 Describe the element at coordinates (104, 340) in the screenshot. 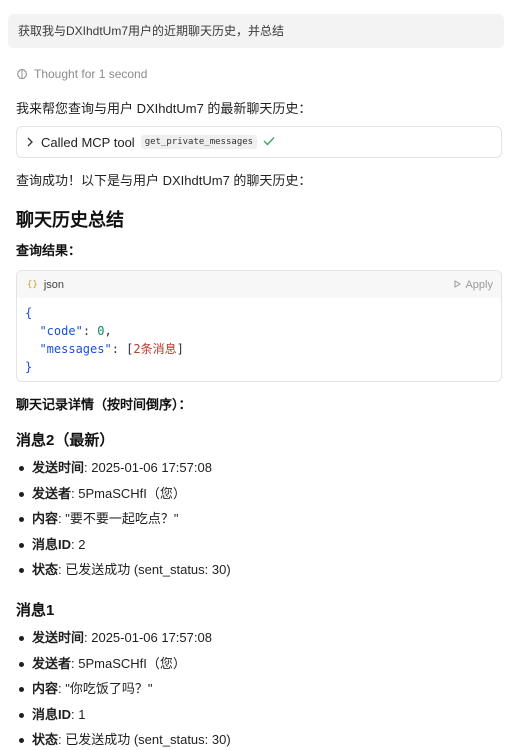

I see `code-content: { "code": 0, "messages": [2条消息] }` at that location.